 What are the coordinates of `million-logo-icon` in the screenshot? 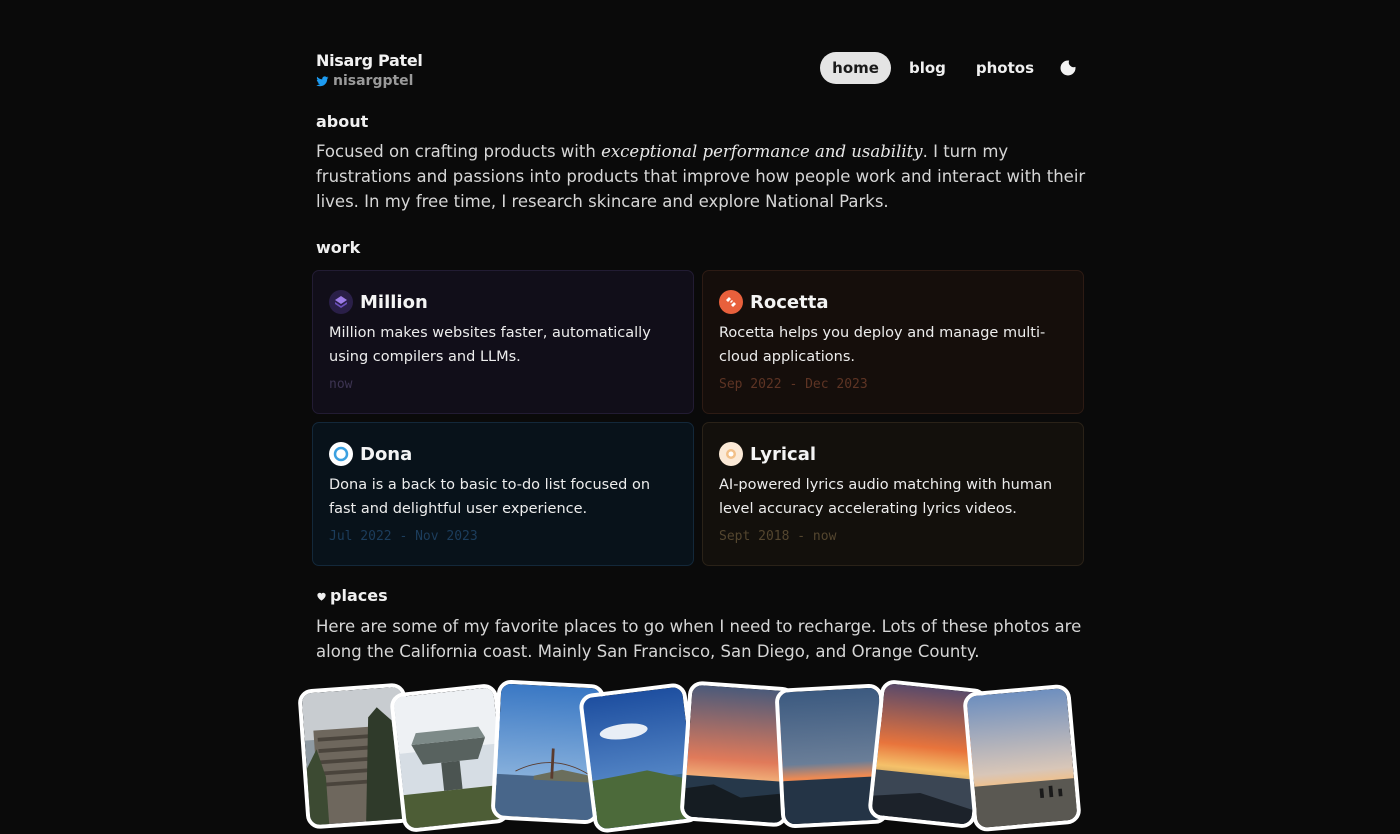 It's located at (341, 302).